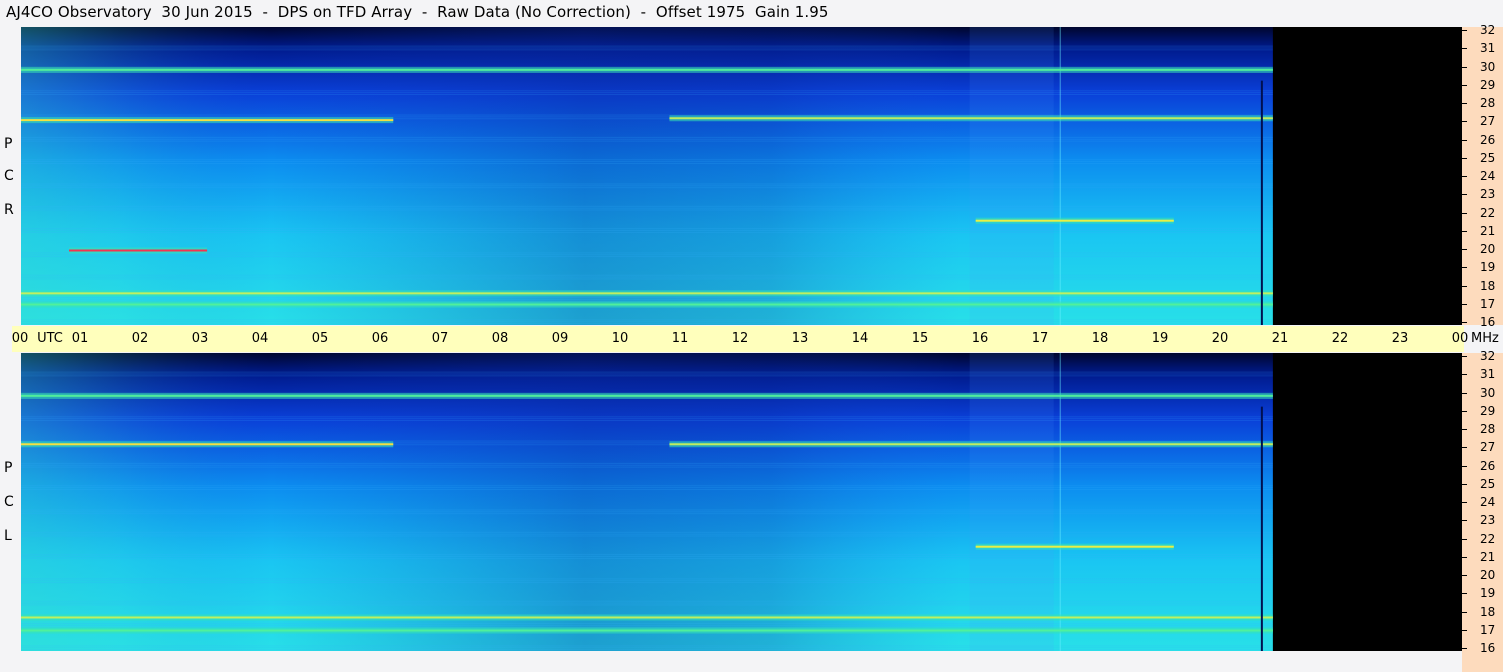 This screenshot has width=1503, height=672. I want to click on time-tick-label: 07, so click(440, 338).